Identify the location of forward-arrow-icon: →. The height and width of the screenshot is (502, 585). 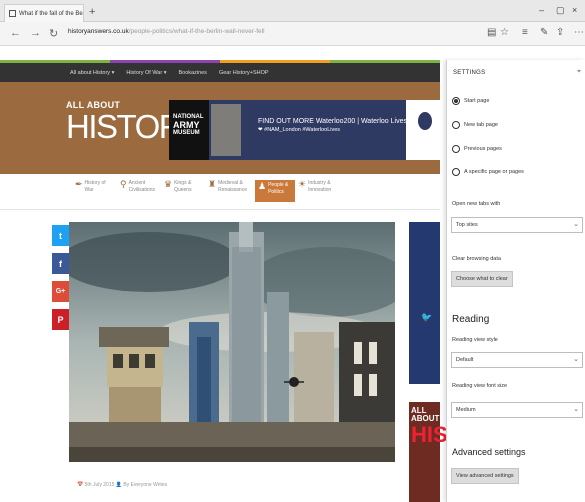
(35, 33).